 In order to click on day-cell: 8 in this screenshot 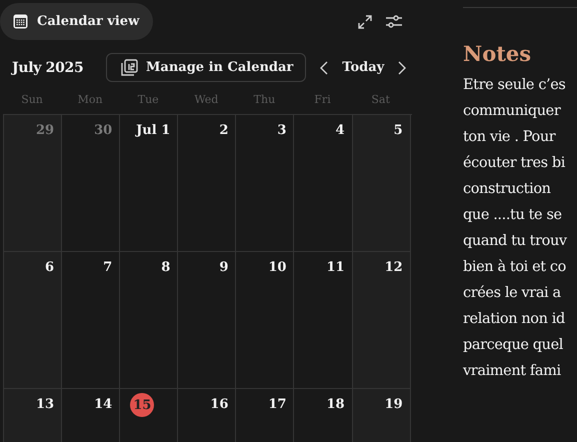, I will do `click(149, 320)`.